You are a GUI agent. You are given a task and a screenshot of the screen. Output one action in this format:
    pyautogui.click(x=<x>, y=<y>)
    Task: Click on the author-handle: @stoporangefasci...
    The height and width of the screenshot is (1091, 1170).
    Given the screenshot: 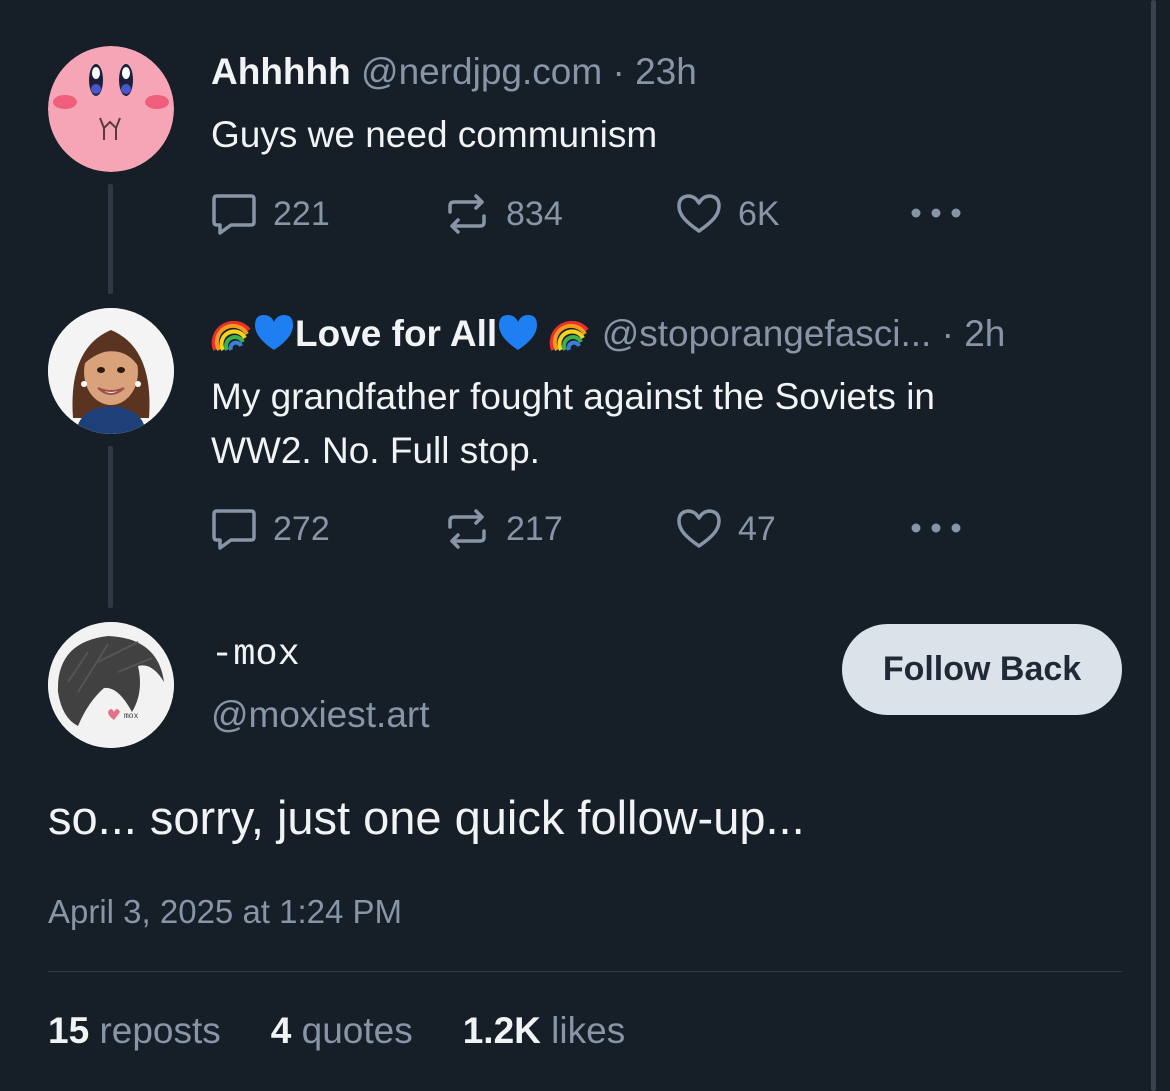 What is the action you would take?
    pyautogui.click(x=767, y=333)
    